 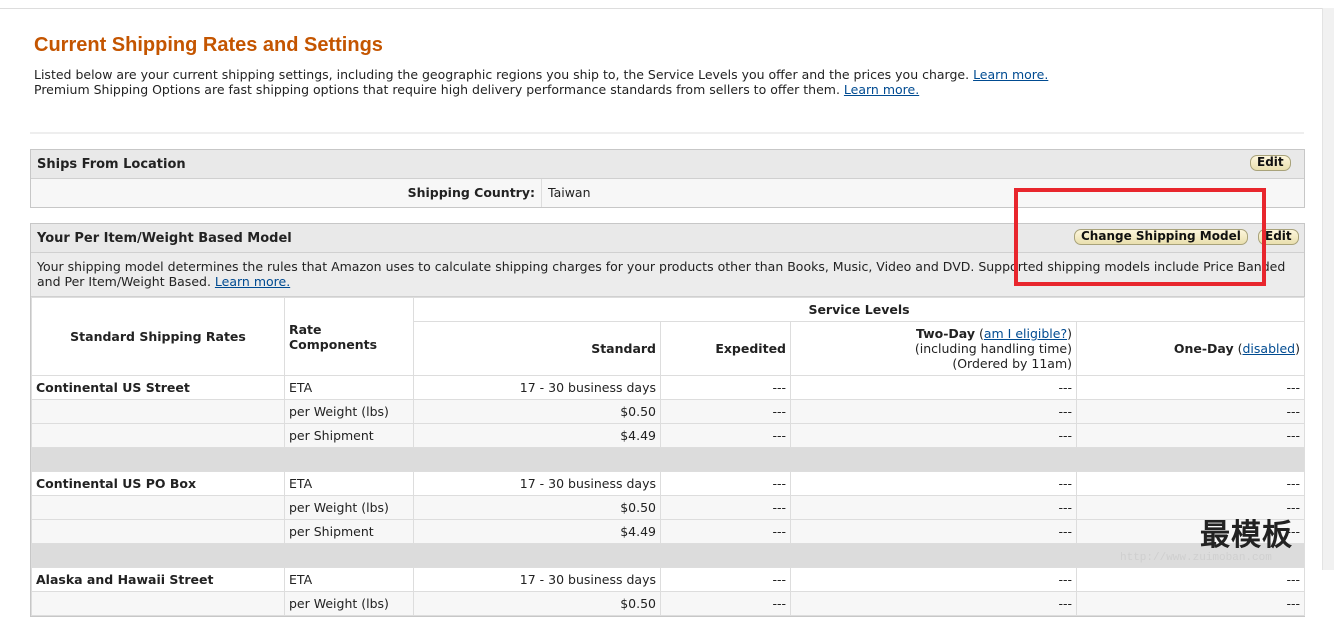 What do you see at coordinates (1328, 289) in the screenshot?
I see `scrollbar` at bounding box center [1328, 289].